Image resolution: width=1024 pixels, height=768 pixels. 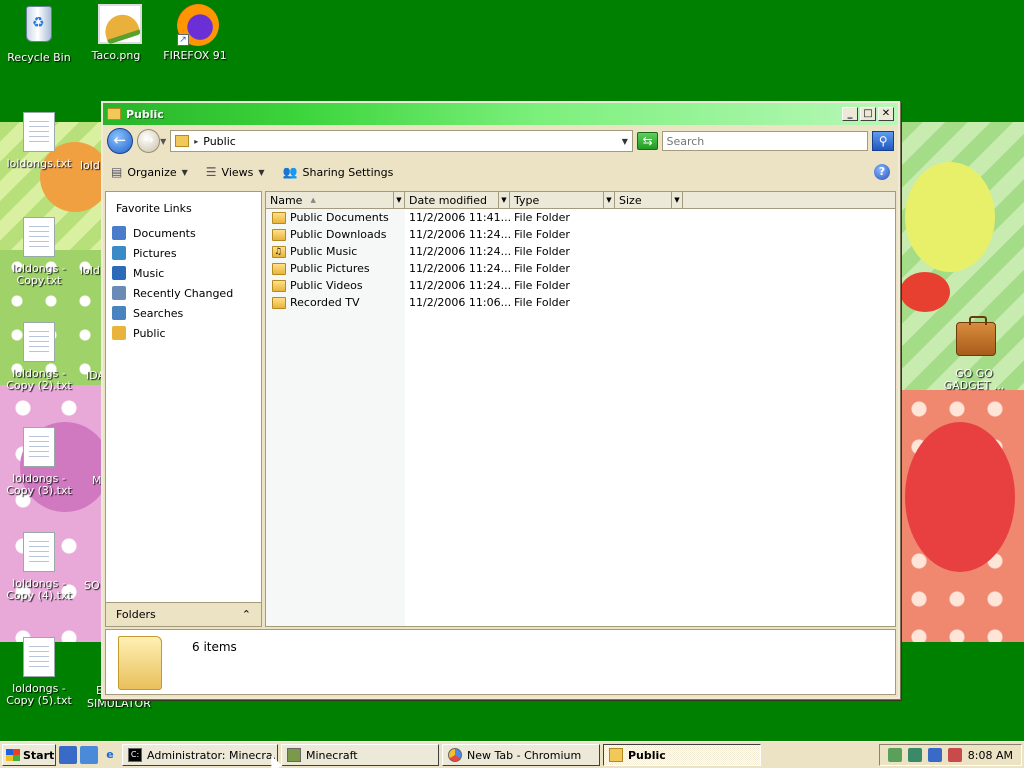 What do you see at coordinates (183, 313) in the screenshot?
I see `nav-item-searches: Searches` at bounding box center [183, 313].